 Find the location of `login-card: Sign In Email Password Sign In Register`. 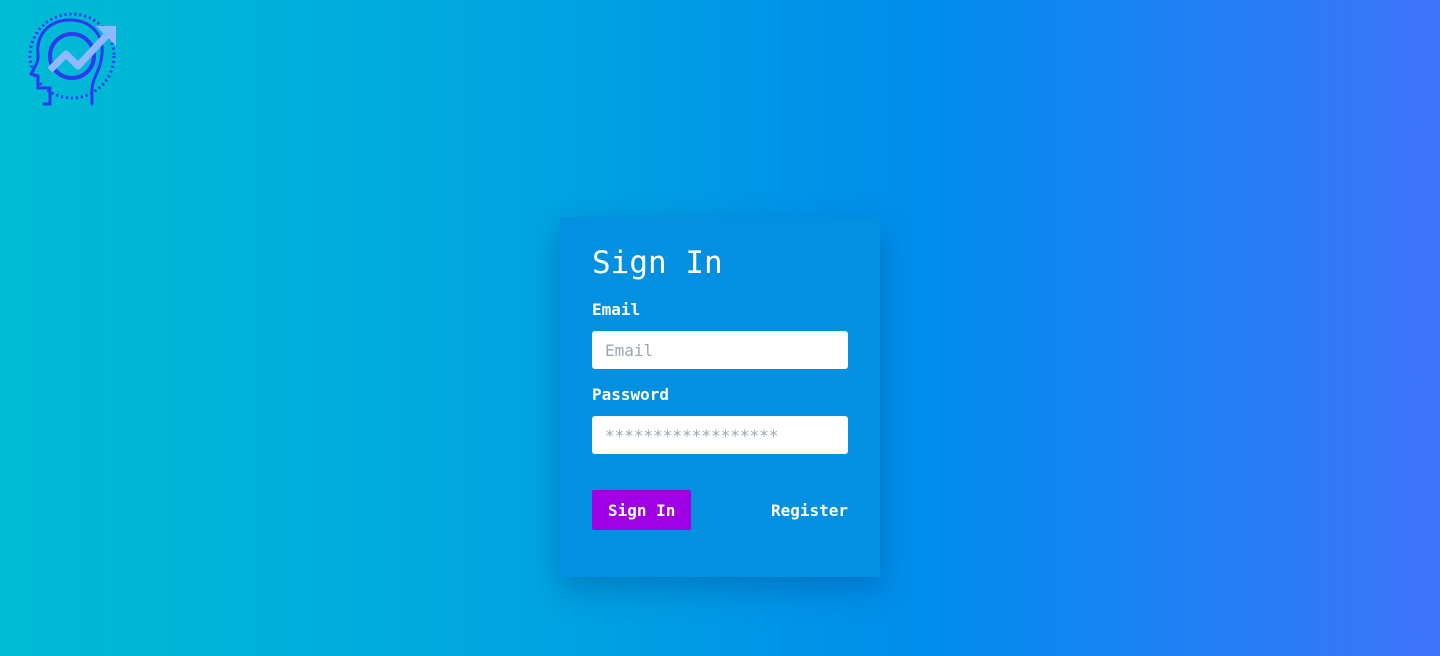

login-card: Sign In Email Password Sign In Register is located at coordinates (720, 397).